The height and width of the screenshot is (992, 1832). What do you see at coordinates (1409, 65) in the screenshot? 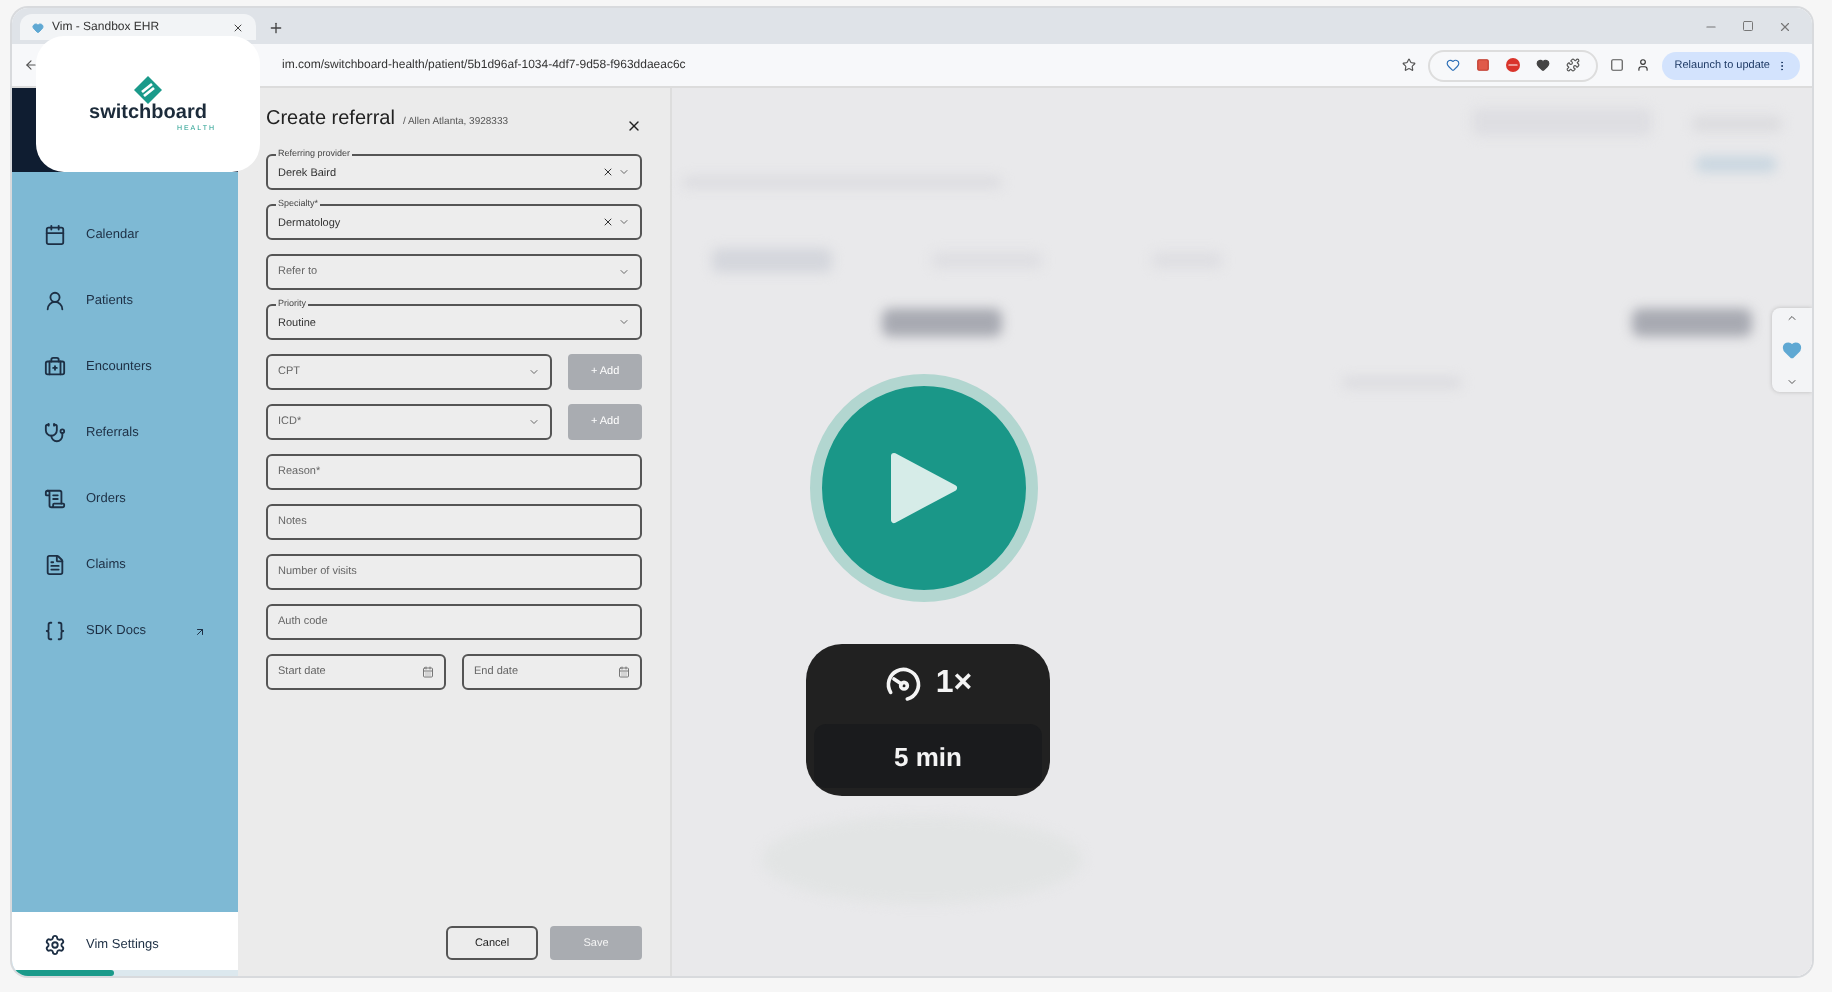
I see `star-icon` at bounding box center [1409, 65].